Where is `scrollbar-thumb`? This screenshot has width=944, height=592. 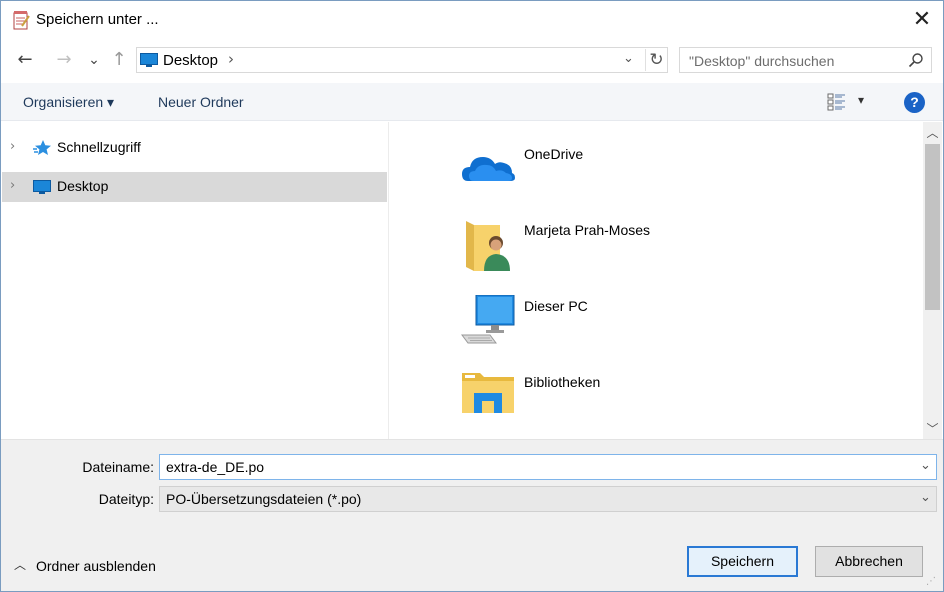
scrollbar-thumb is located at coordinates (932, 227).